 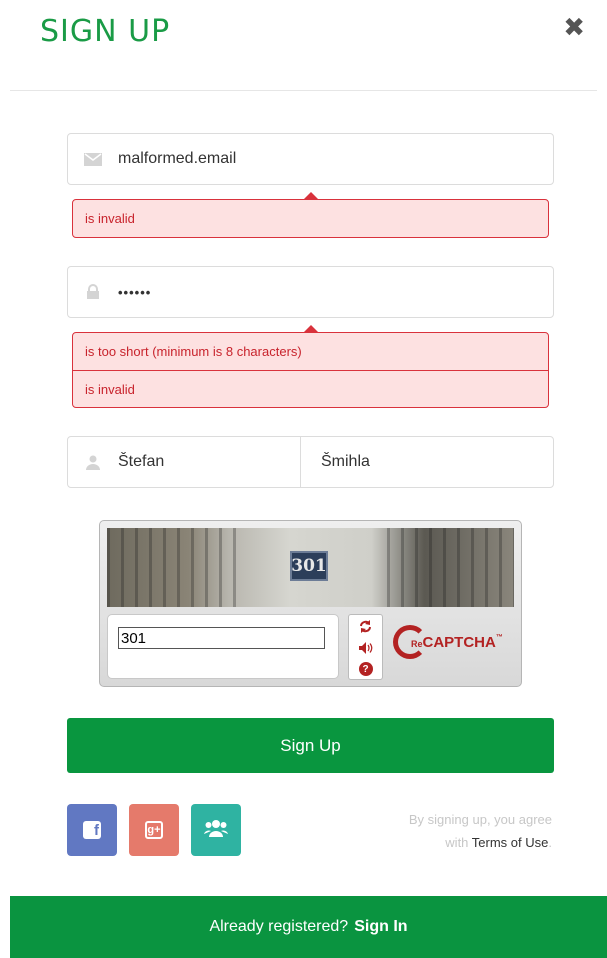 I want to click on email-error-box: is invalid, so click(x=310, y=215).